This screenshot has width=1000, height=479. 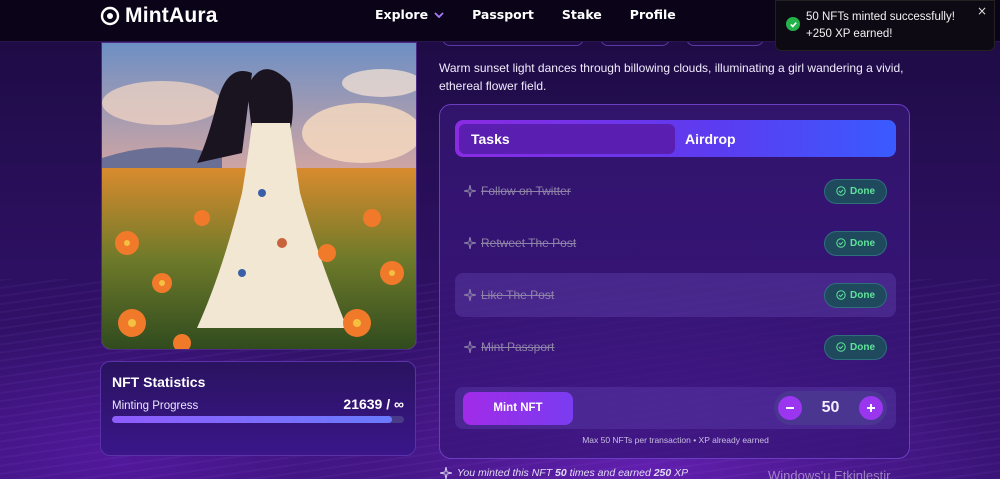 I want to click on tab-tasks: Tasks, so click(x=567, y=138).